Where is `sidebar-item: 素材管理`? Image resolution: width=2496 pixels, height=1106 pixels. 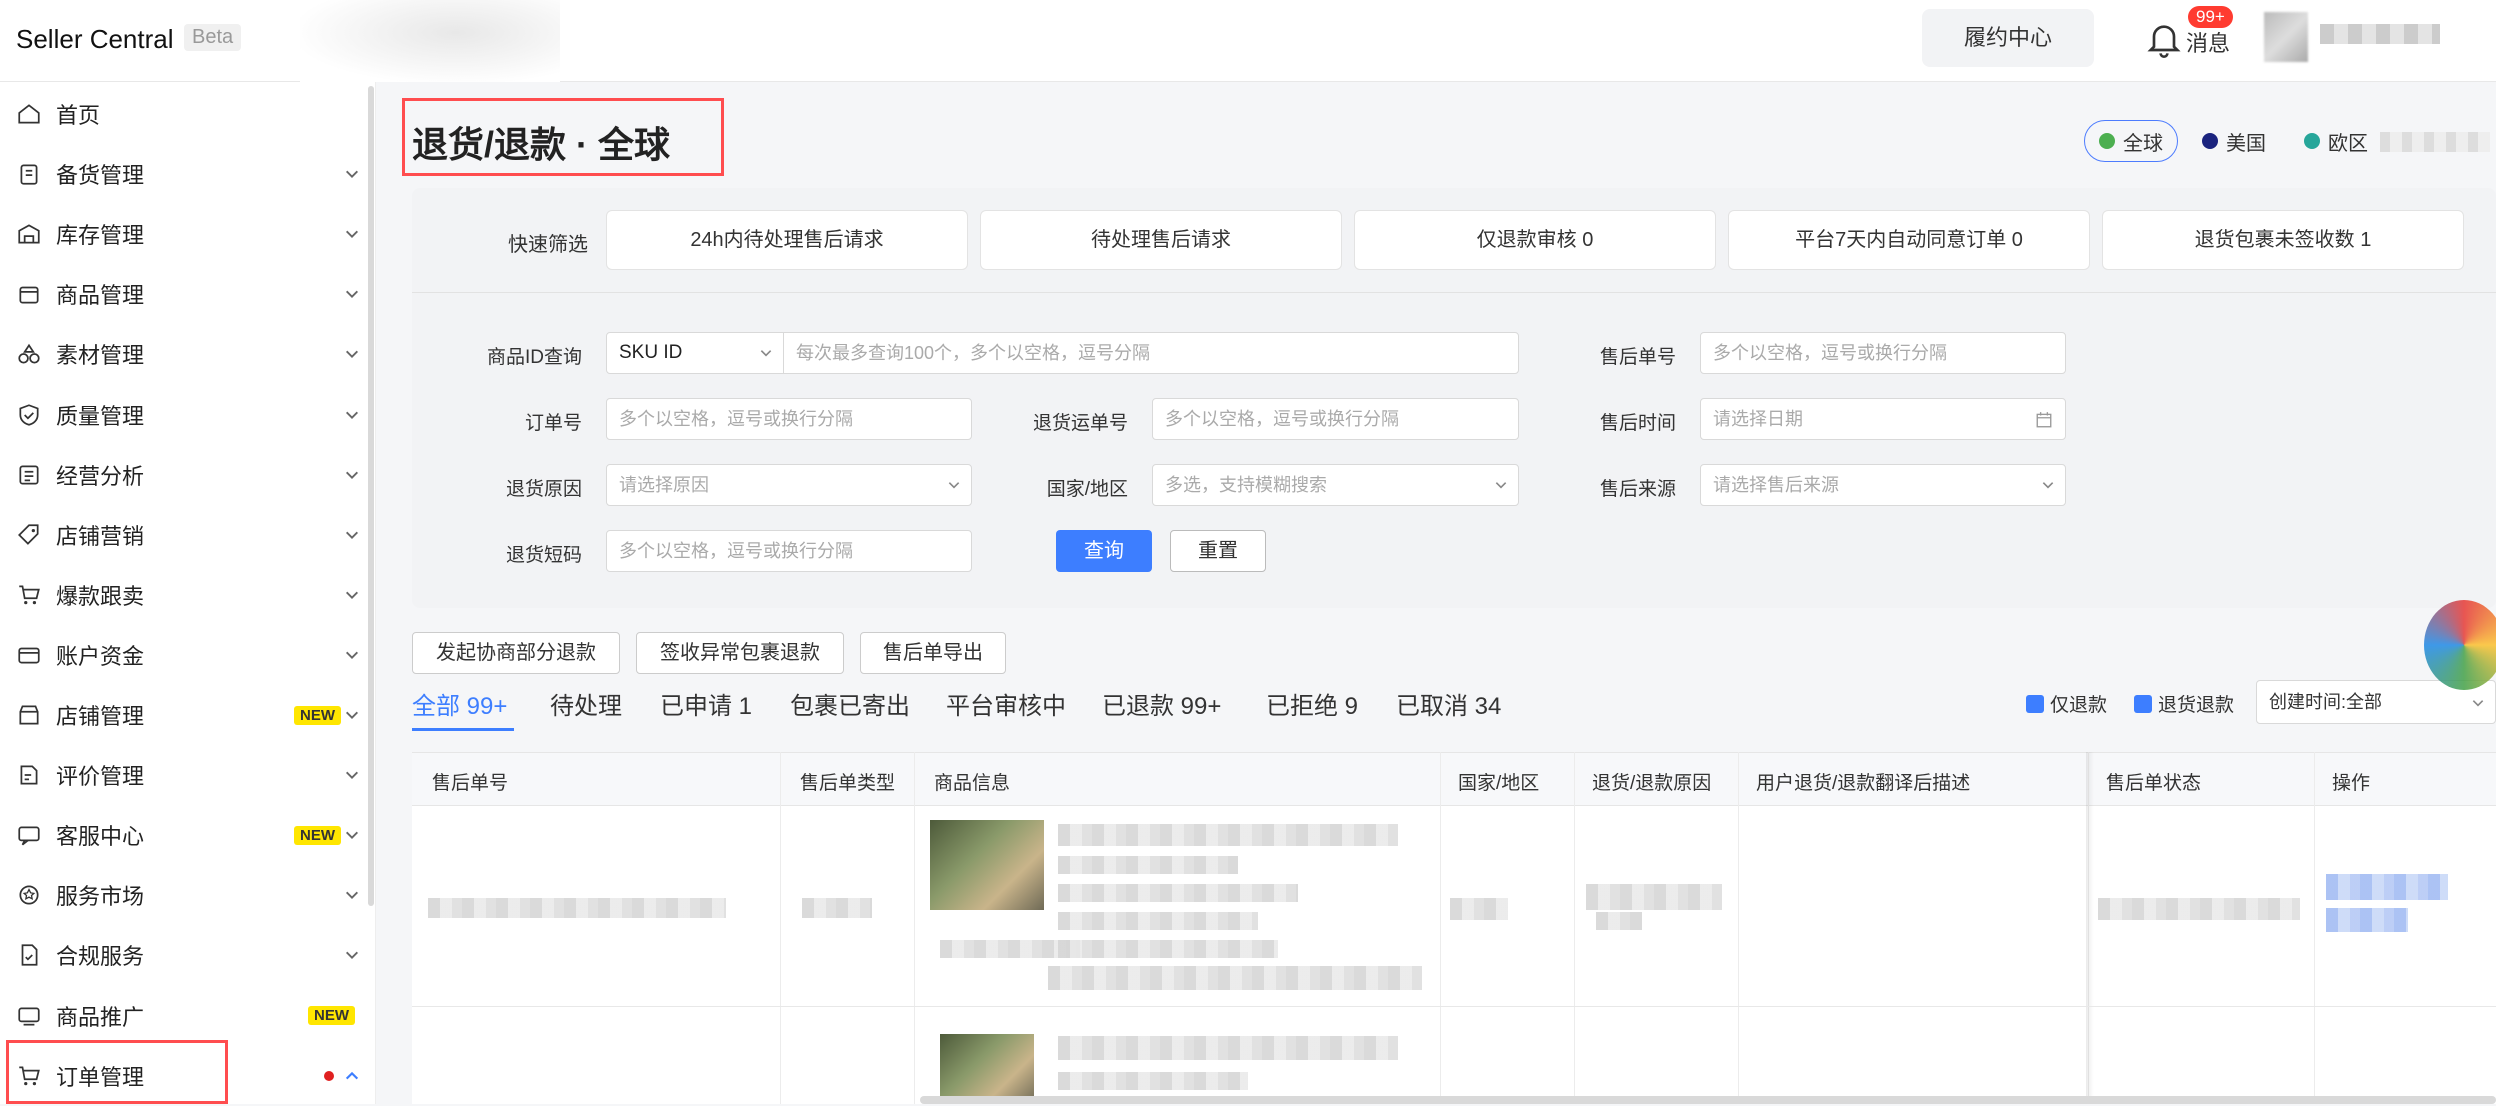
sidebar-item: 素材管理 is located at coordinates (184, 354).